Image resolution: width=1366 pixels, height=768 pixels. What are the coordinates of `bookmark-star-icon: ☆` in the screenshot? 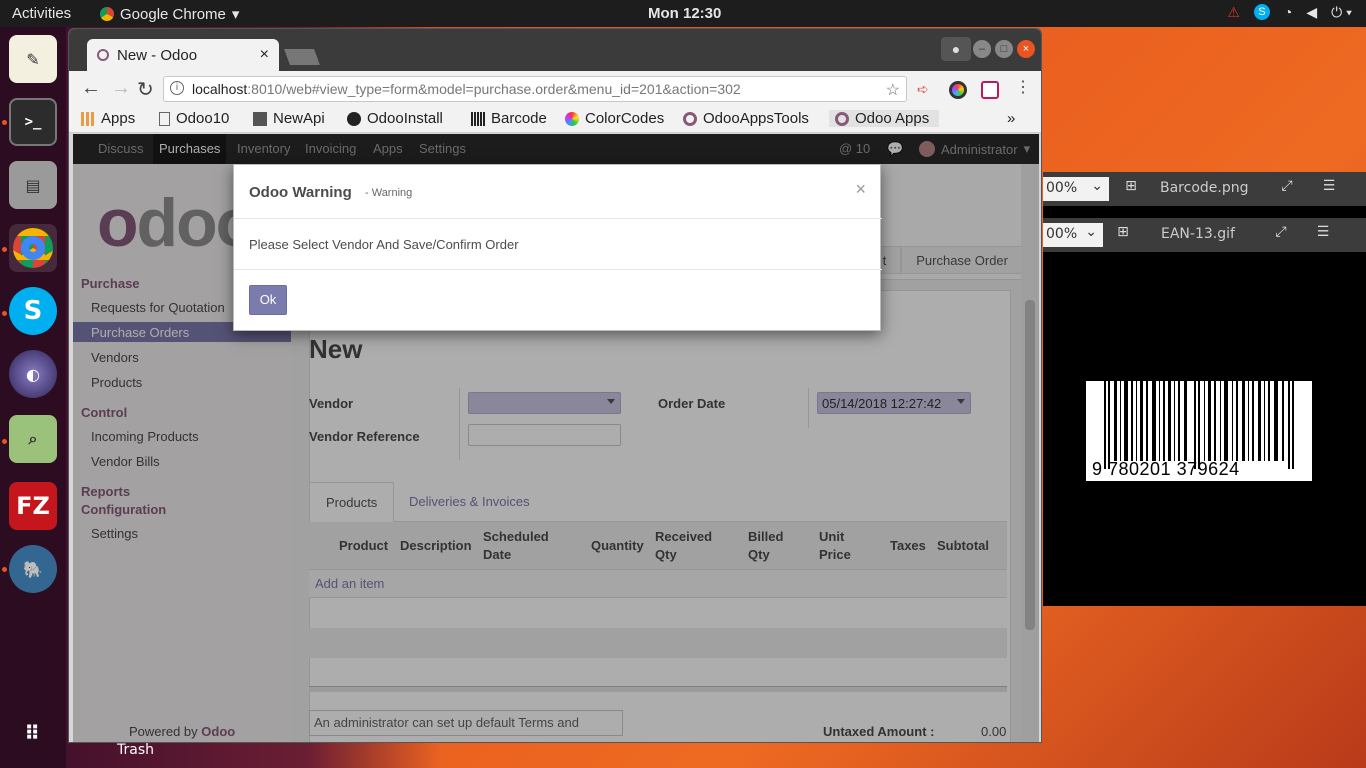 It's located at (893, 90).